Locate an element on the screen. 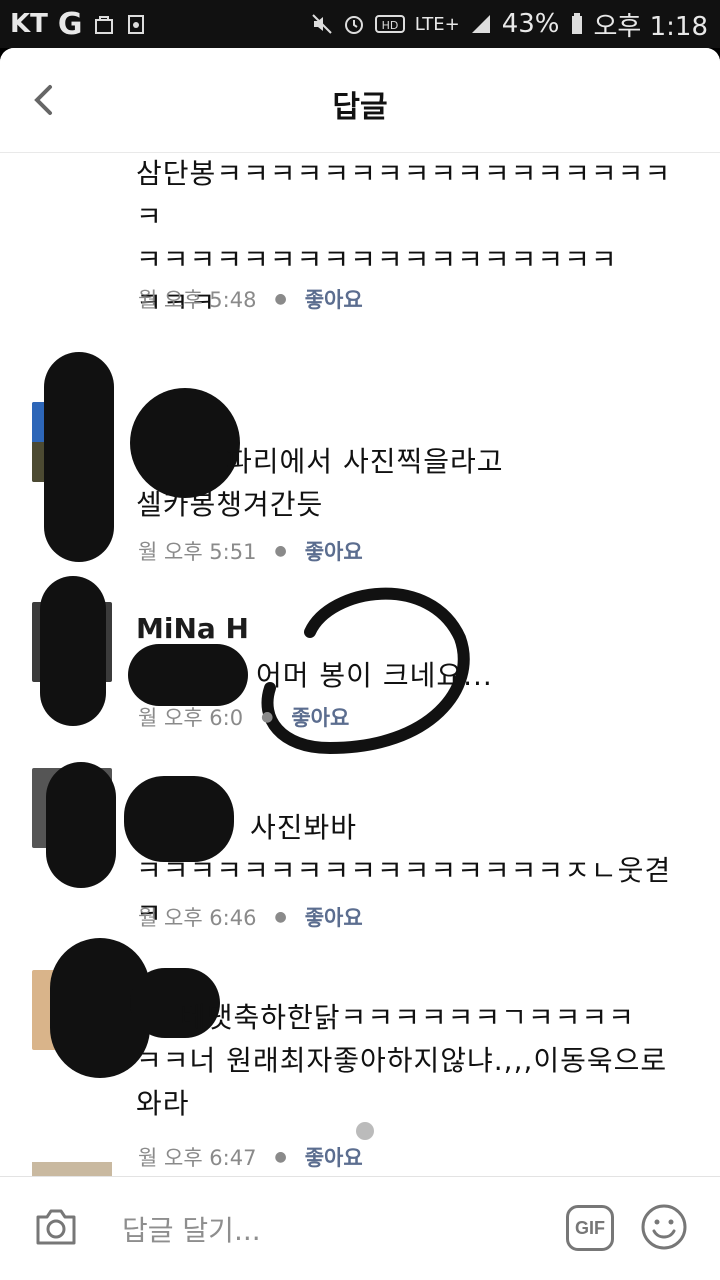  reply-input is located at coordinates (332, 1230).